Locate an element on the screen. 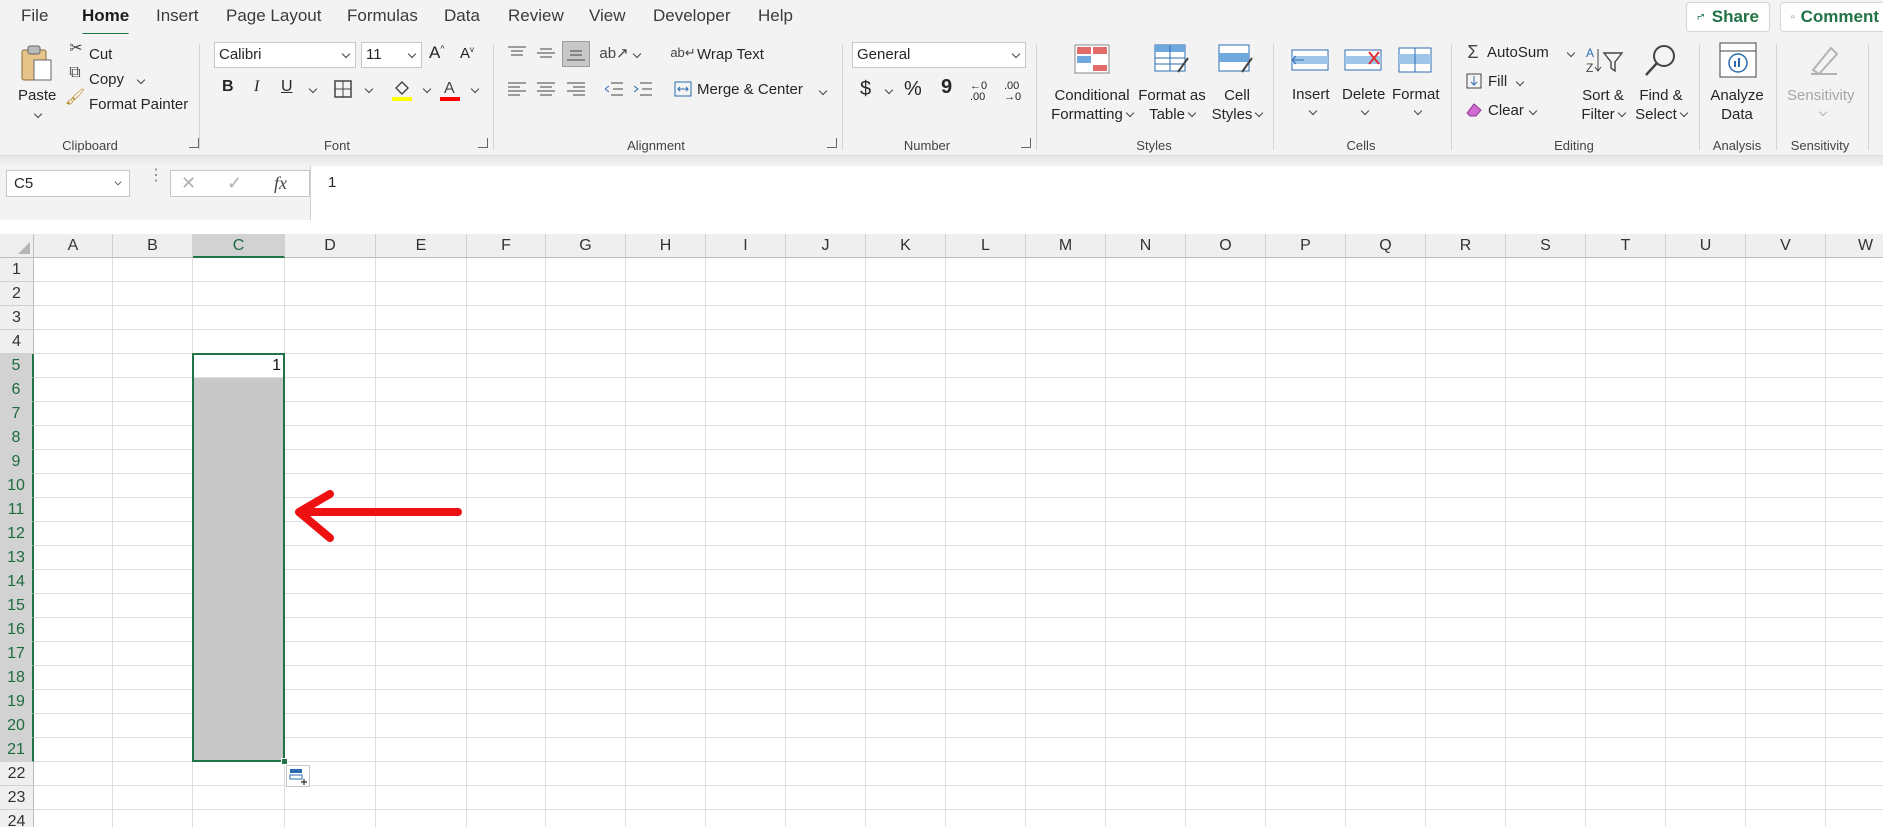 The width and height of the screenshot is (1883, 827). align-bottom-icon is located at coordinates (576, 54).